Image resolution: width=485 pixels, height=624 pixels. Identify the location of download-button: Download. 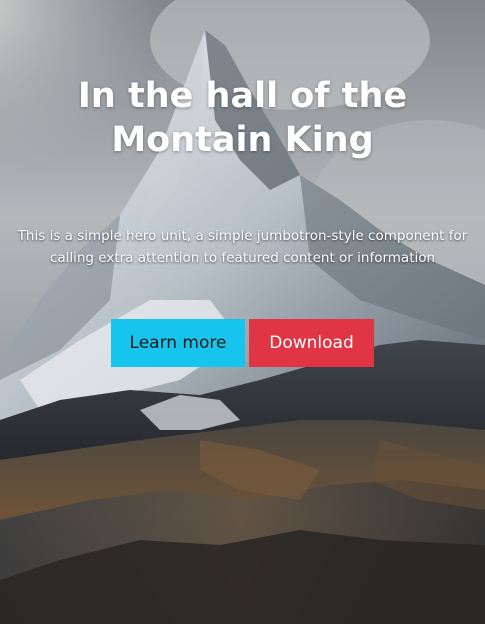
(311, 343).